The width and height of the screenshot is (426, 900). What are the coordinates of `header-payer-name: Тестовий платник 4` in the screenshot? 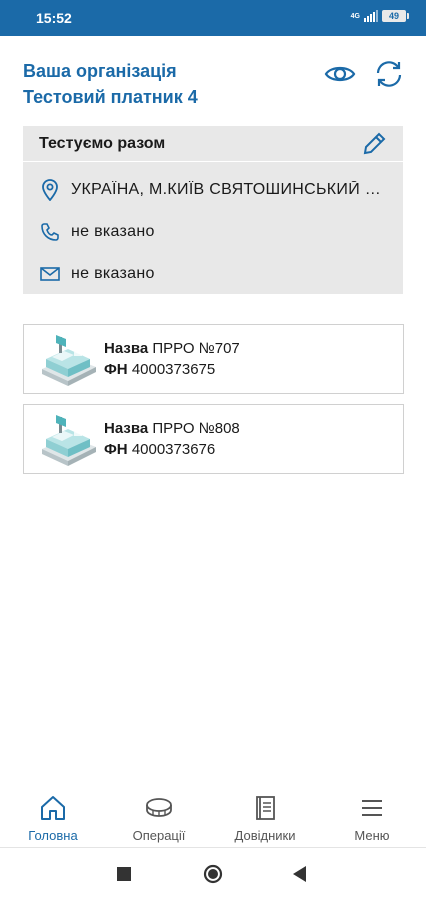 It's located at (110, 97).